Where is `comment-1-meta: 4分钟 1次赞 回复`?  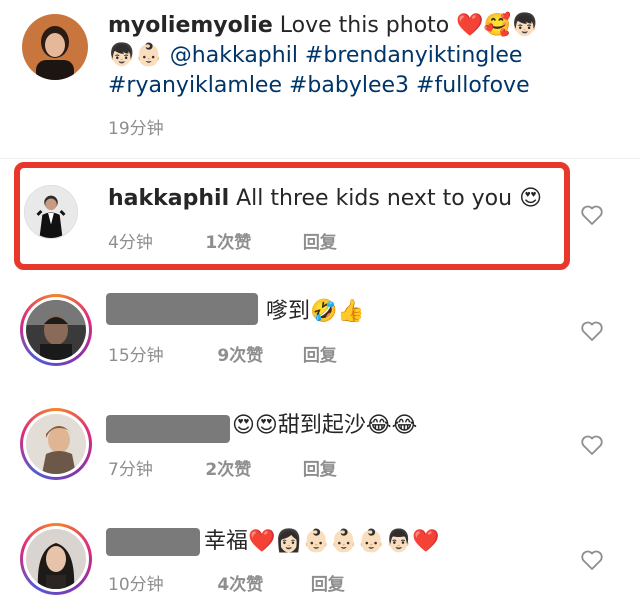 comment-1-meta: 4分钟 1次赞 回复 is located at coordinates (222, 240).